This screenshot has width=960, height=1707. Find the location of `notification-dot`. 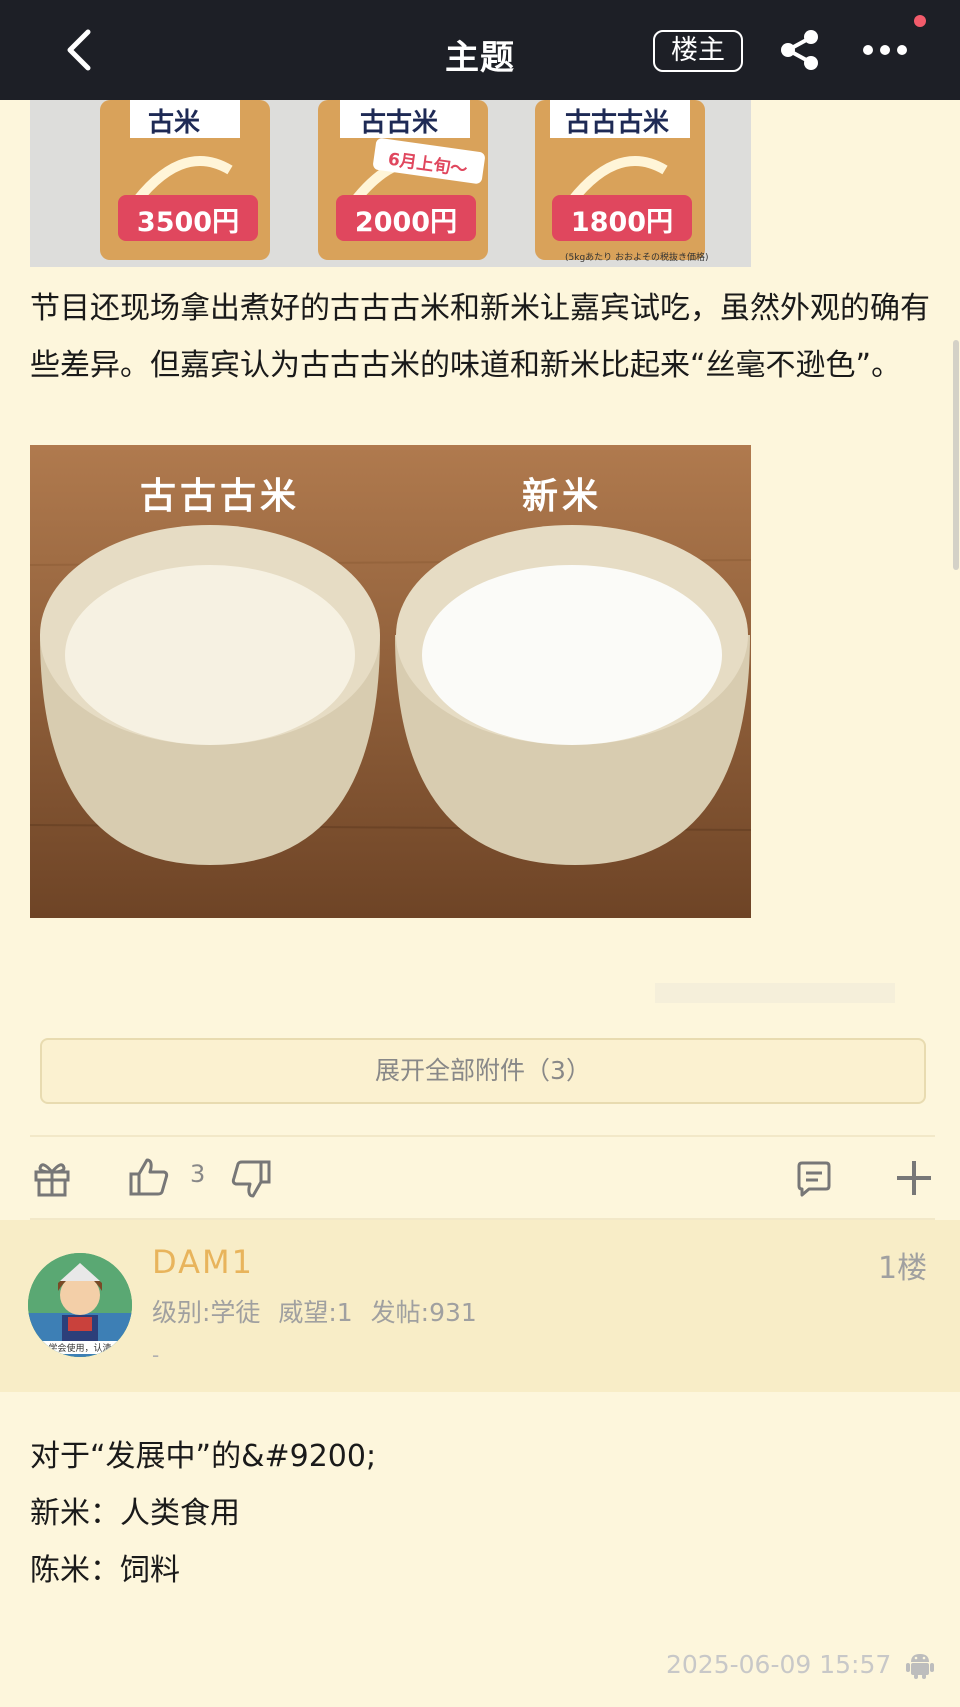

notification-dot is located at coordinates (920, 21).